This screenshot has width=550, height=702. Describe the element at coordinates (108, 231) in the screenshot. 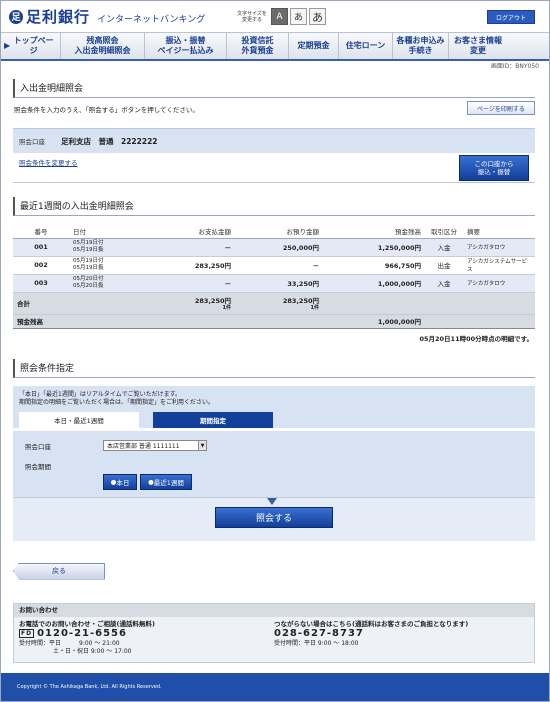

I see `col-date: 日付` at that location.